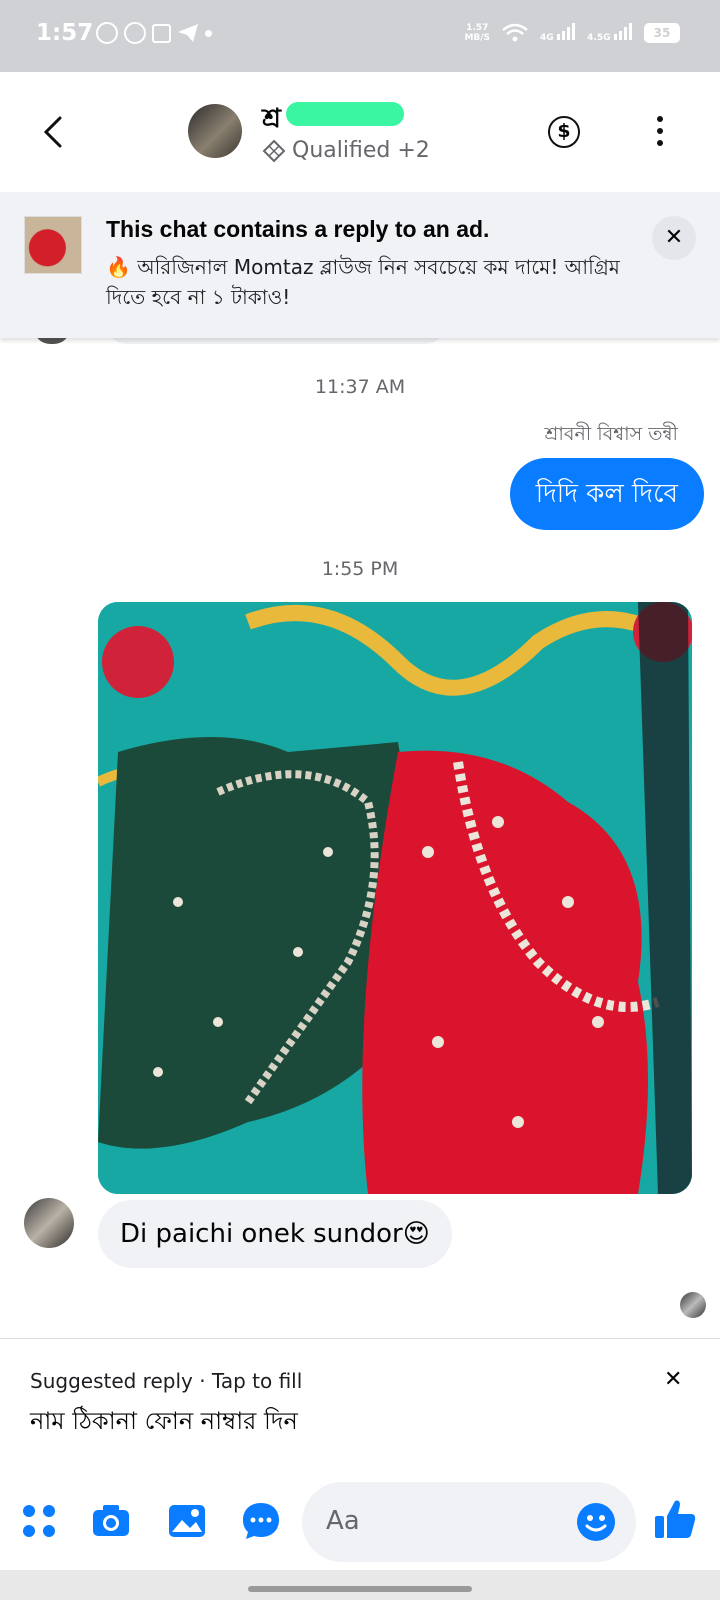  What do you see at coordinates (675, 1519) in the screenshot?
I see `like-icon` at bounding box center [675, 1519].